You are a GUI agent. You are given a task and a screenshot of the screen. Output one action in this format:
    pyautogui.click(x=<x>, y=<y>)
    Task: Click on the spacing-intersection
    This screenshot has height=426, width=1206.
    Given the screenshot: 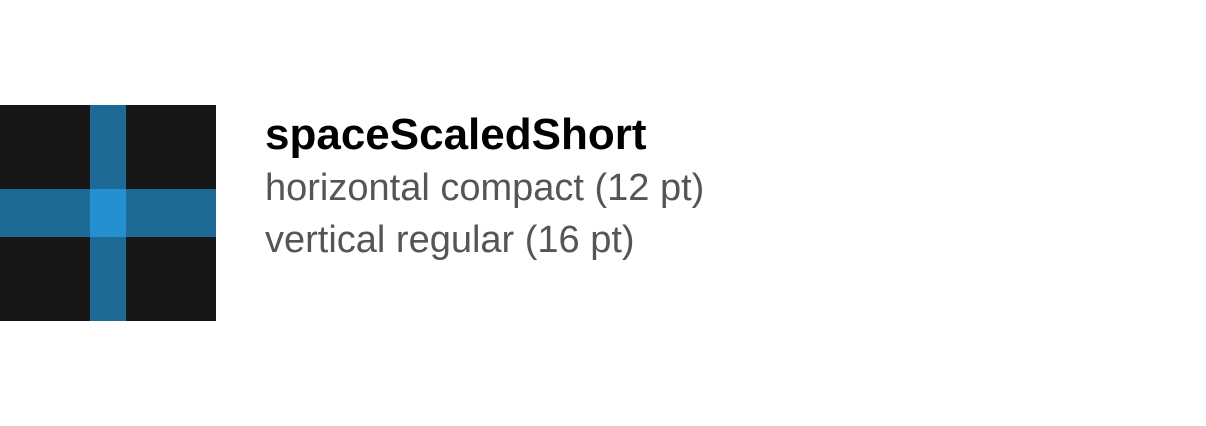 What is the action you would take?
    pyautogui.click(x=108, y=213)
    